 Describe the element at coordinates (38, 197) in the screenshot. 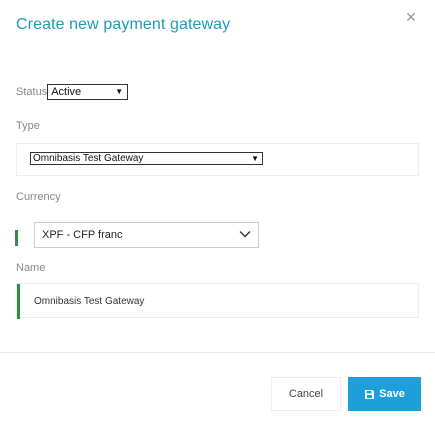

I see `currency-label: Currency` at that location.